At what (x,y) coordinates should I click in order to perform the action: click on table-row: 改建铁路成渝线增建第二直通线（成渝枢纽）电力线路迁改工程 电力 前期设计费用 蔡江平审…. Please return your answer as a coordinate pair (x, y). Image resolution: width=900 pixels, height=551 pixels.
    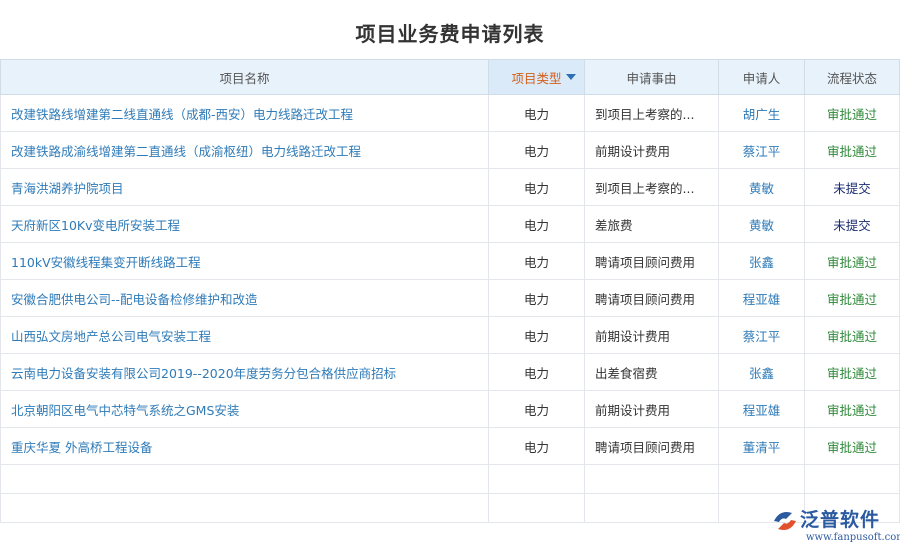
    Looking at the image, I should click on (450, 150).